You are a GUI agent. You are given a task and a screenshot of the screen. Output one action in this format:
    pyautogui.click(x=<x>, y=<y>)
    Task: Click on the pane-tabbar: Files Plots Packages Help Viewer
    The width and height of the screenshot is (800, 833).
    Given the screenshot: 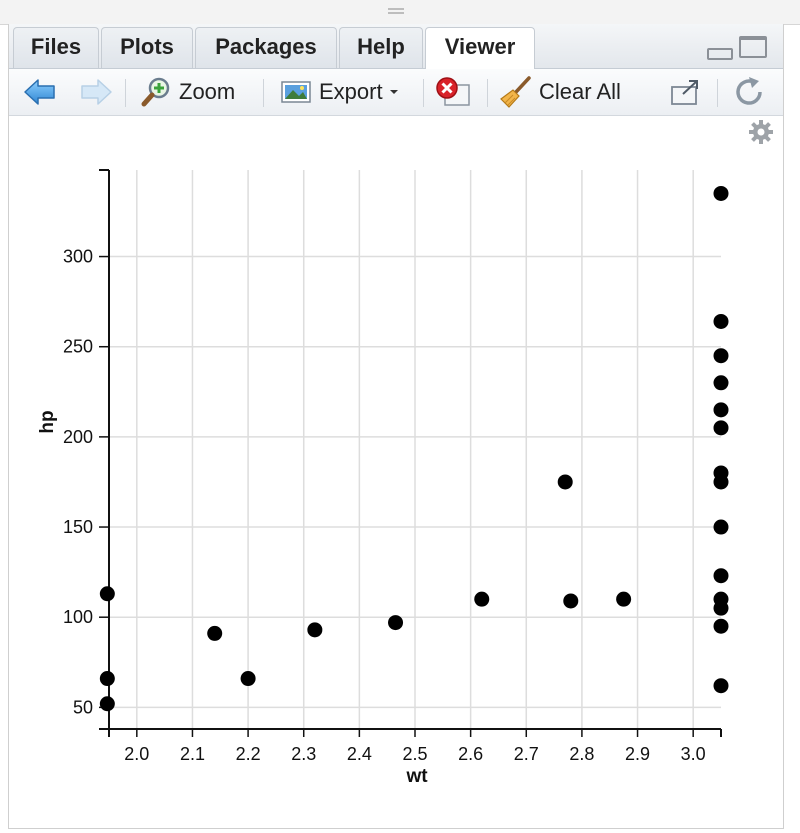 What is the action you would take?
    pyautogui.click(x=396, y=46)
    